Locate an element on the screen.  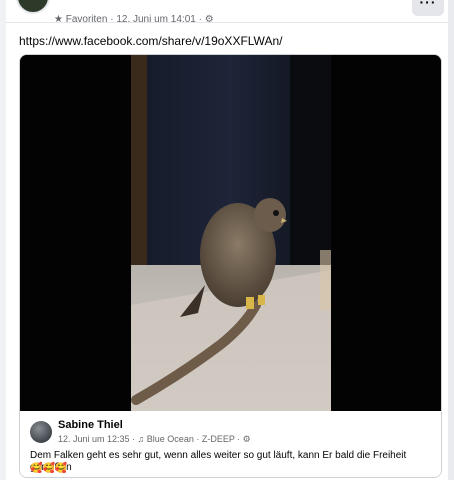
more-options-button: ··· is located at coordinates (428, 8).